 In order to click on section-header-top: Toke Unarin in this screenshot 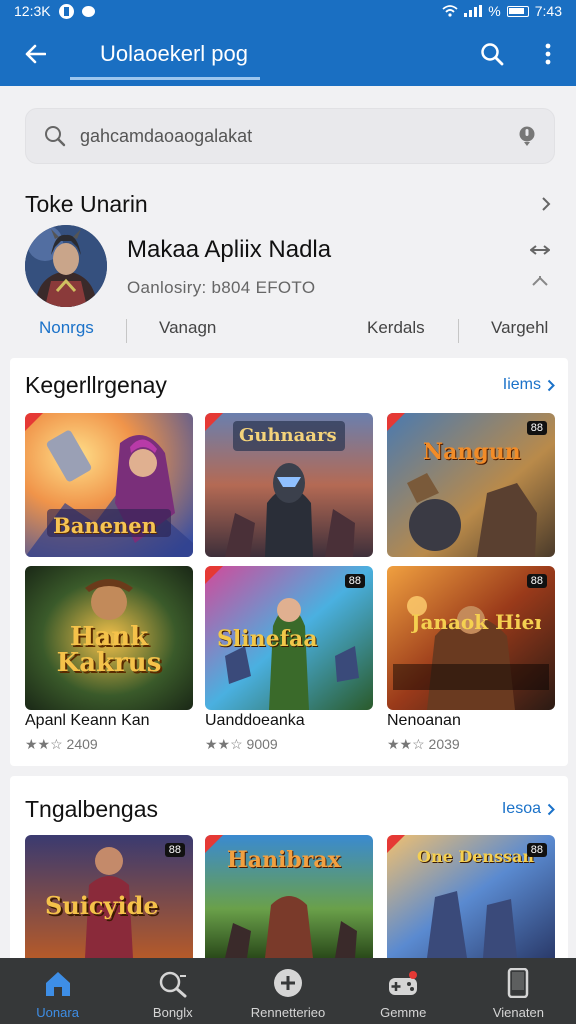, I will do `click(290, 204)`.